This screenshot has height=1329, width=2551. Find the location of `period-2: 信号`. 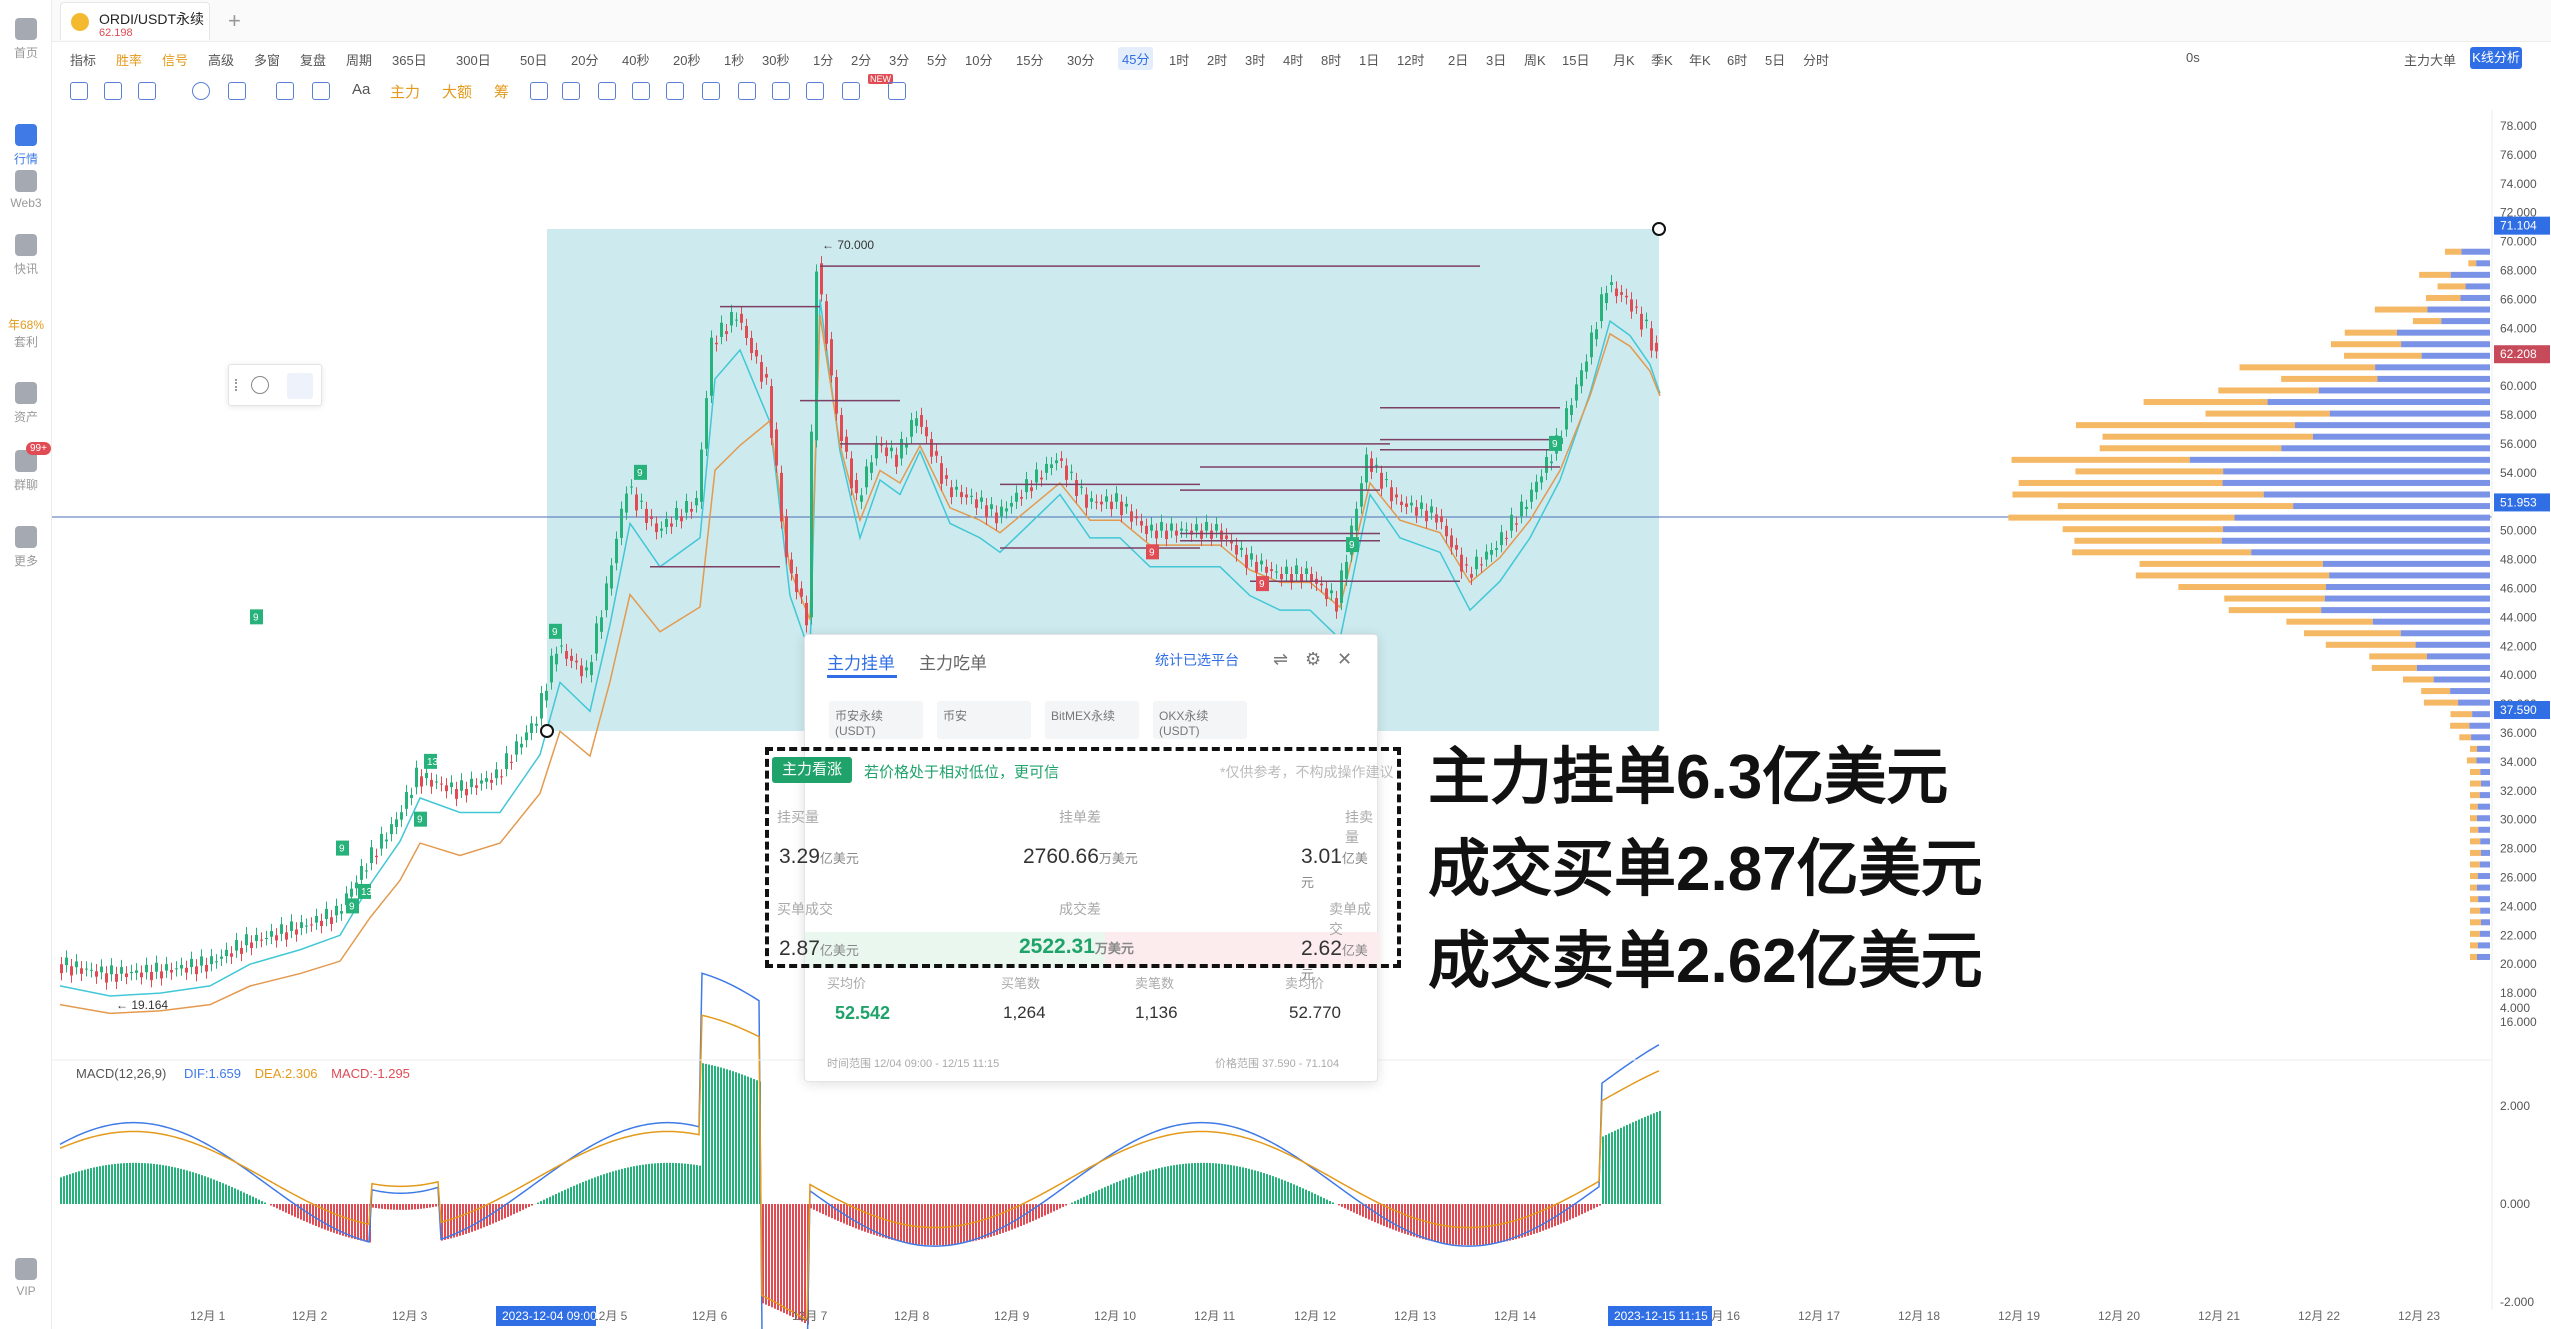

period-2: 信号 is located at coordinates (175, 59).